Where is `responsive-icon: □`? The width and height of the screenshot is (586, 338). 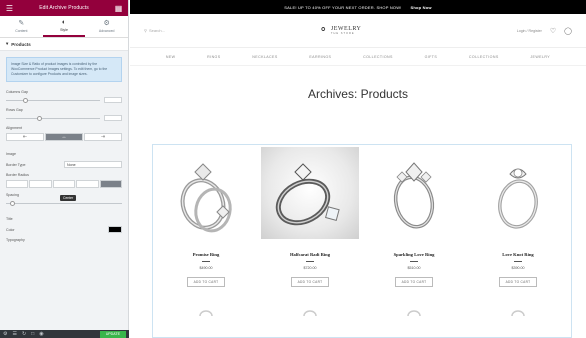 responsive-icon: □ is located at coordinates (32, 334).